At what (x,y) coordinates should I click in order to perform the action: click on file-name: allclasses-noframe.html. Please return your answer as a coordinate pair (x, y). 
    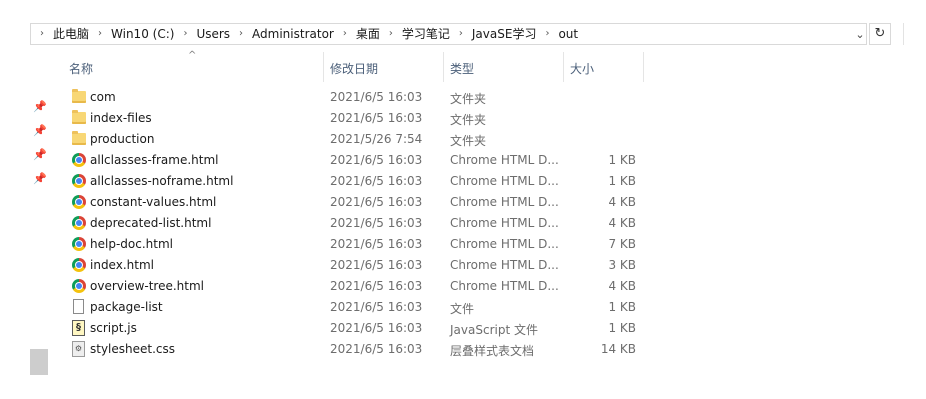
    Looking at the image, I should click on (162, 181).